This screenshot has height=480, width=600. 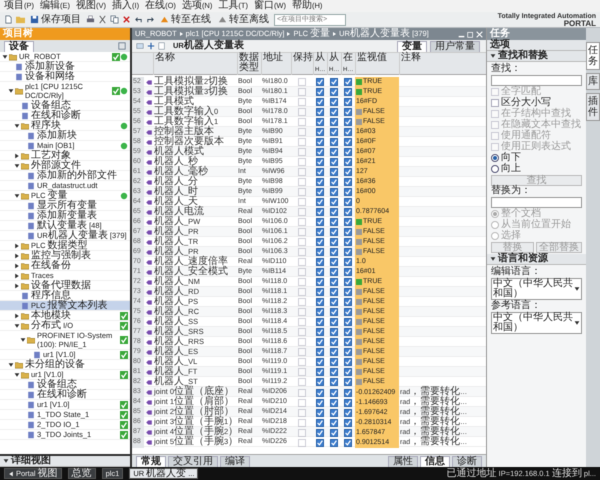 What do you see at coordinates (150, 19) in the screenshot?
I see `redo-icon` at bounding box center [150, 19].